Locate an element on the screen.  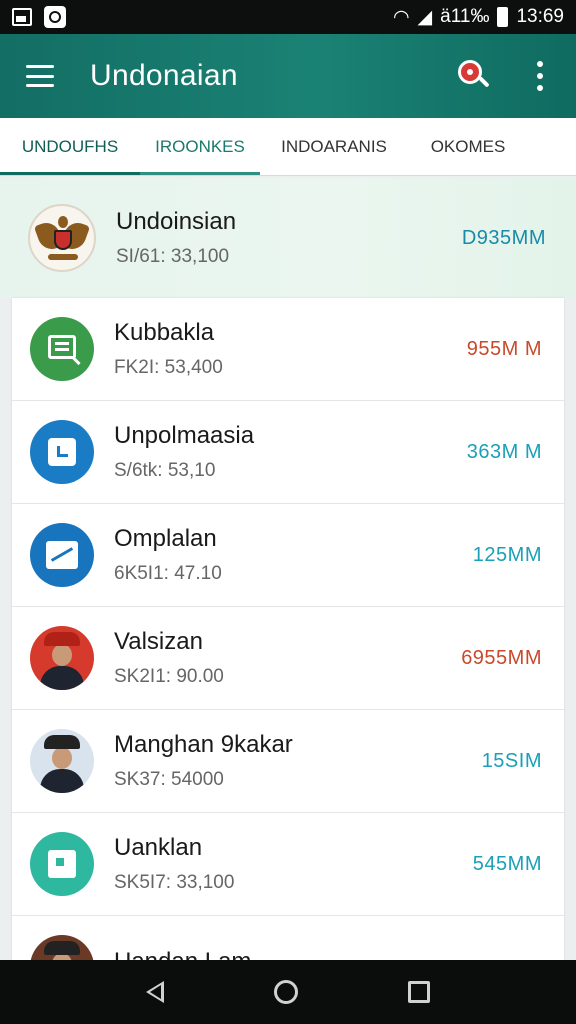
back-icon is located at coordinates (155, 992).